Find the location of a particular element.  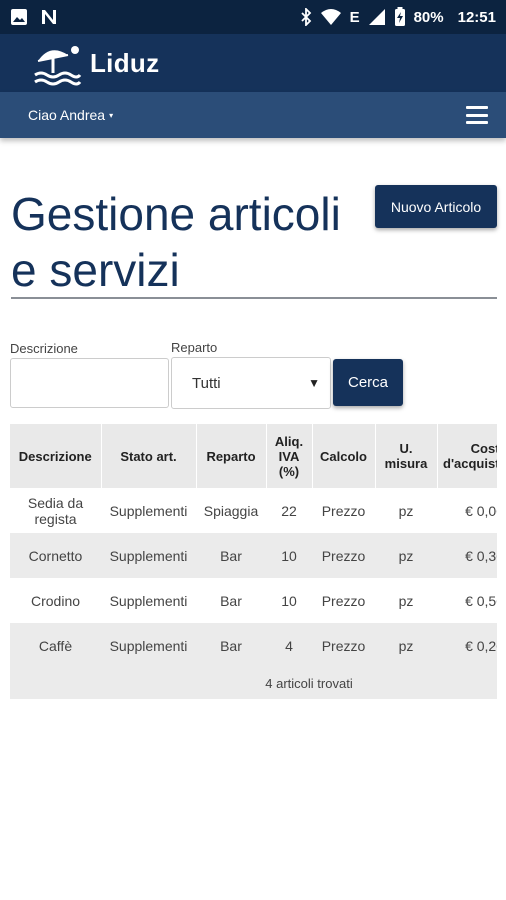

app-bar: Liduz is located at coordinates (253, 63).